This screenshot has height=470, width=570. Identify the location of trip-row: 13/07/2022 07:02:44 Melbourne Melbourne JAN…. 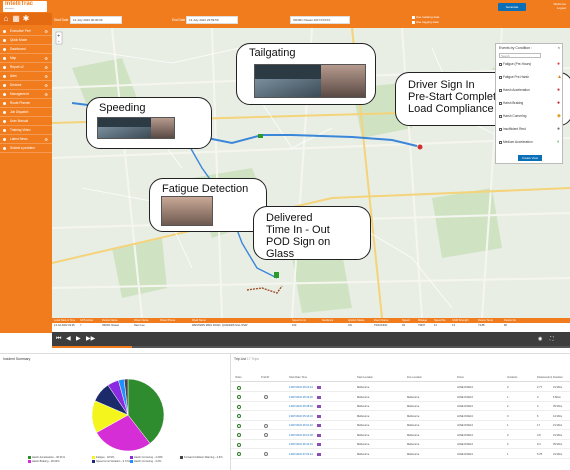
(400, 454).